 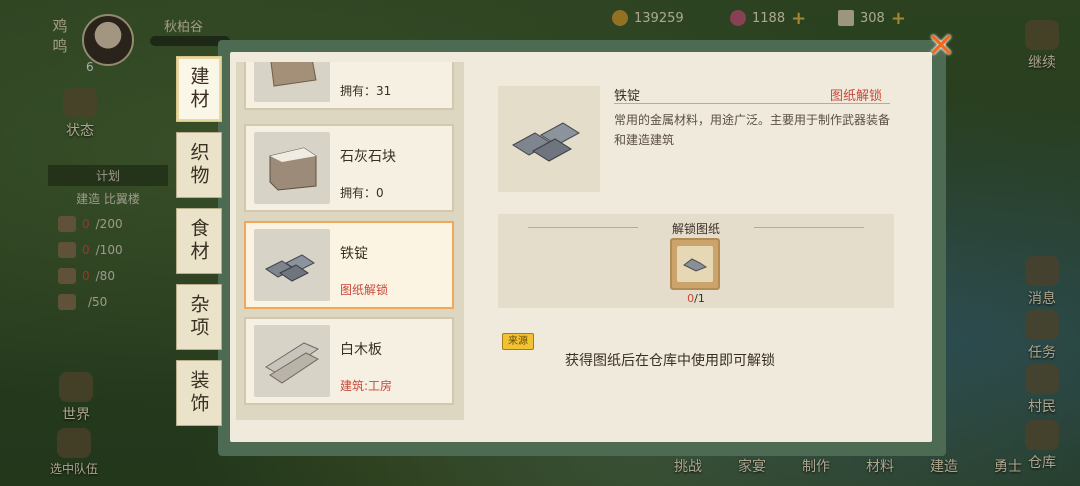 I want to click on tab-misc: 杂项, so click(x=199, y=317).